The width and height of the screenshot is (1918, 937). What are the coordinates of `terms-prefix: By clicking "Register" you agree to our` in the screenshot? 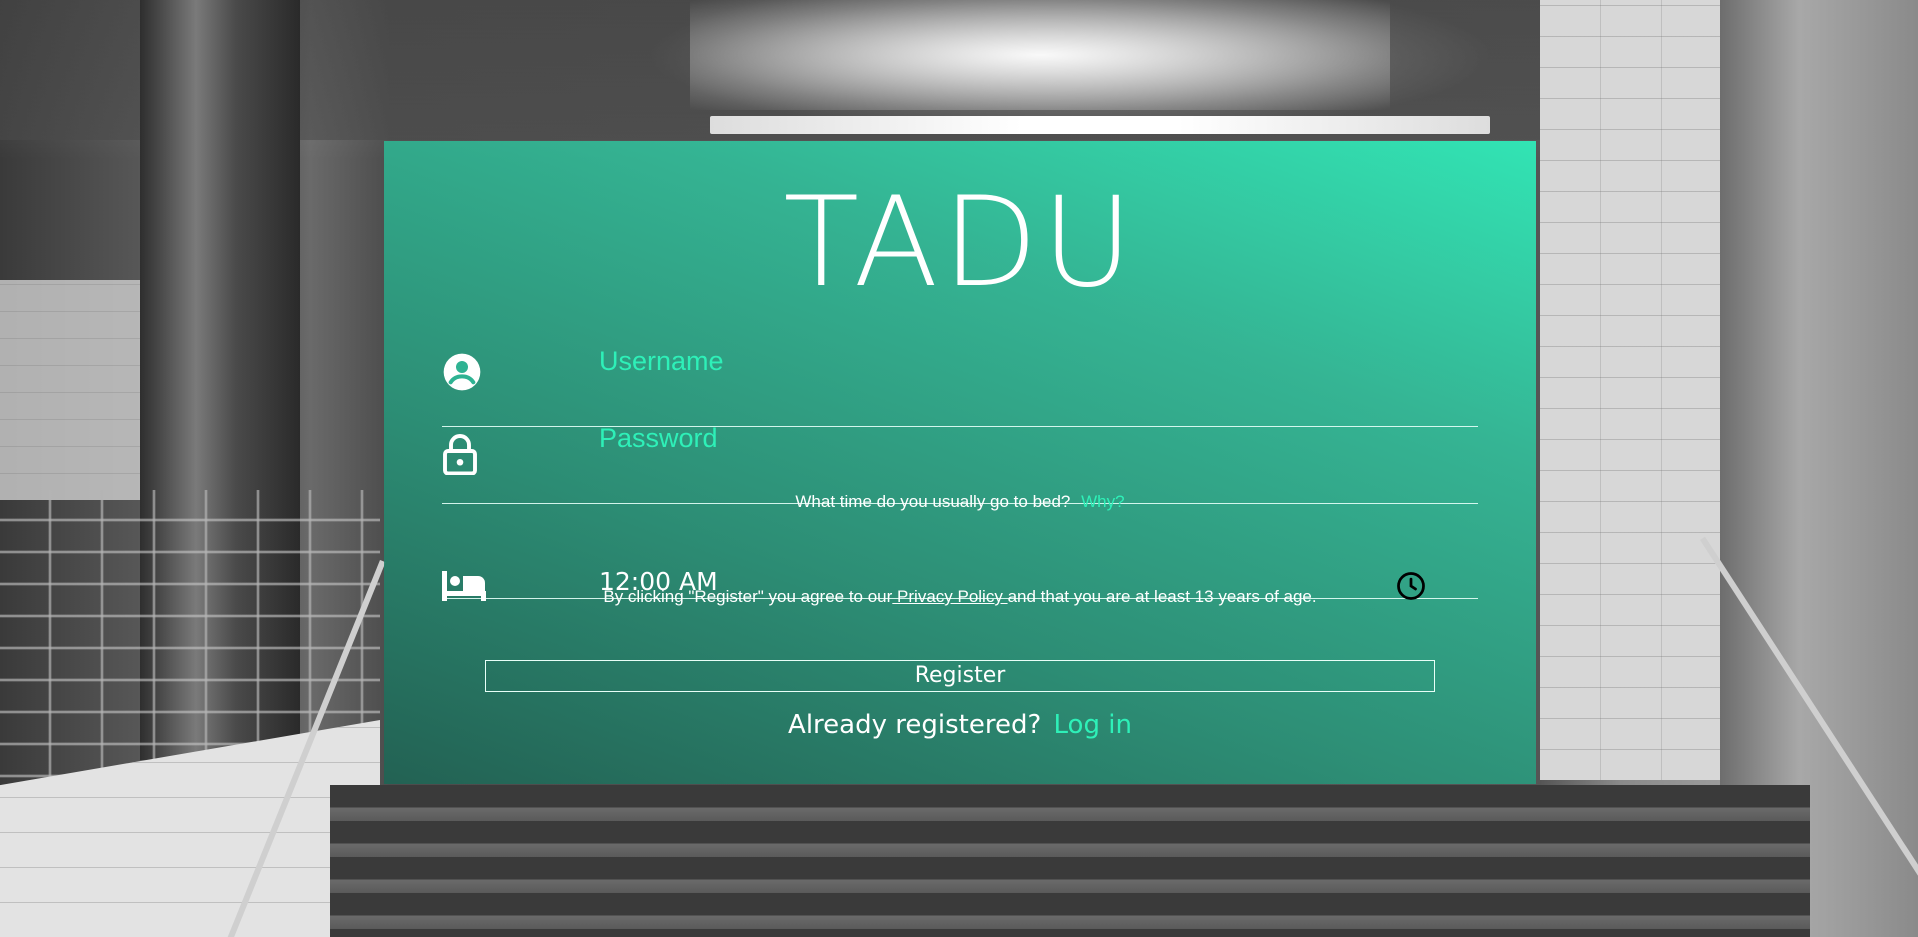 It's located at (748, 596).